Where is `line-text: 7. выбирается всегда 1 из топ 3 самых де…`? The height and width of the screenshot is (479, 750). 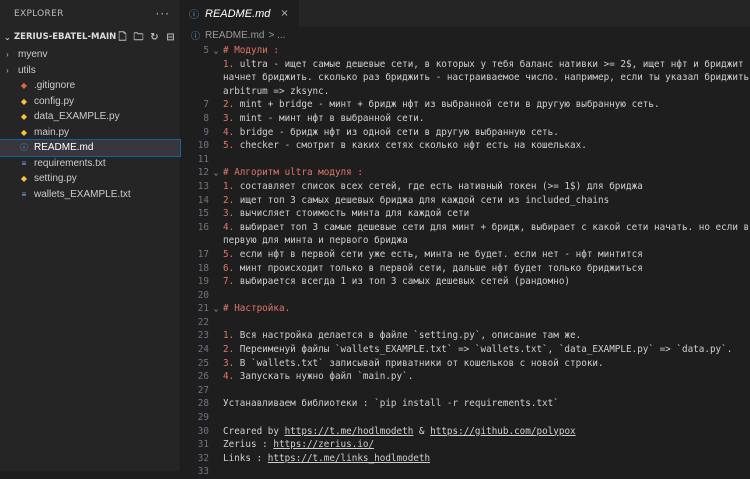 line-text: 7. выбирается всегда 1 из топ 3 самых де… is located at coordinates (396, 282).